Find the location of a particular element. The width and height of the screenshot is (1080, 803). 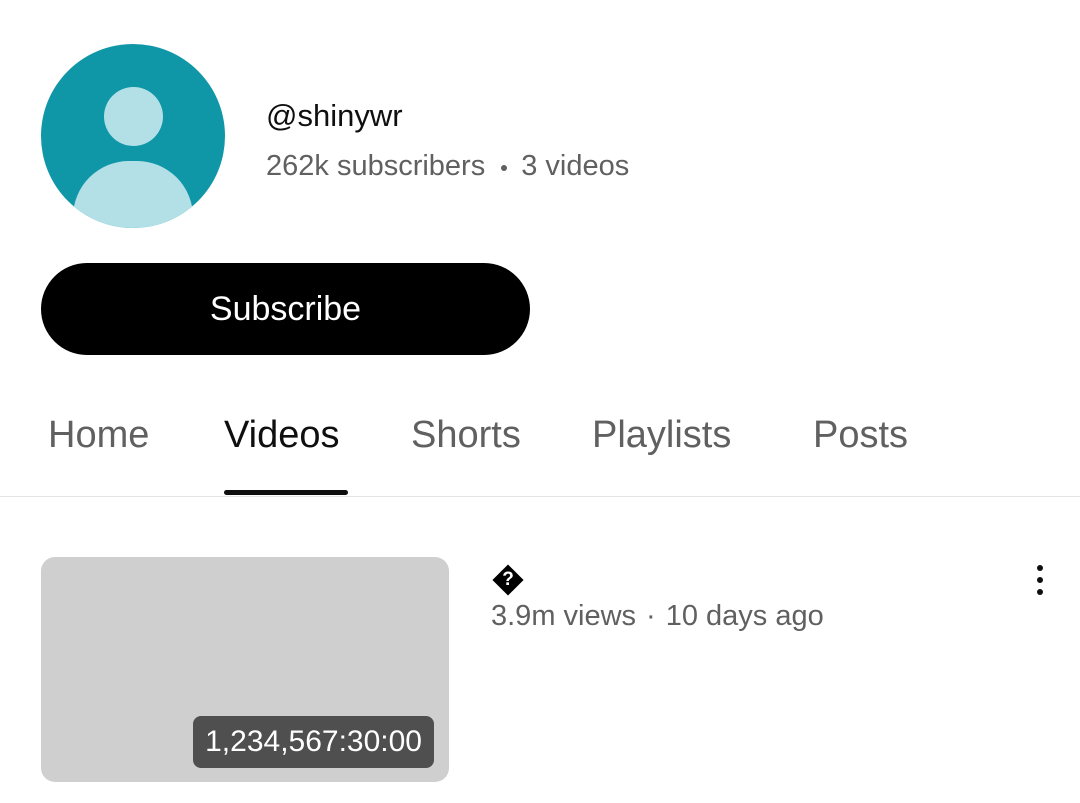

tab-videos: Videos is located at coordinates (282, 435).